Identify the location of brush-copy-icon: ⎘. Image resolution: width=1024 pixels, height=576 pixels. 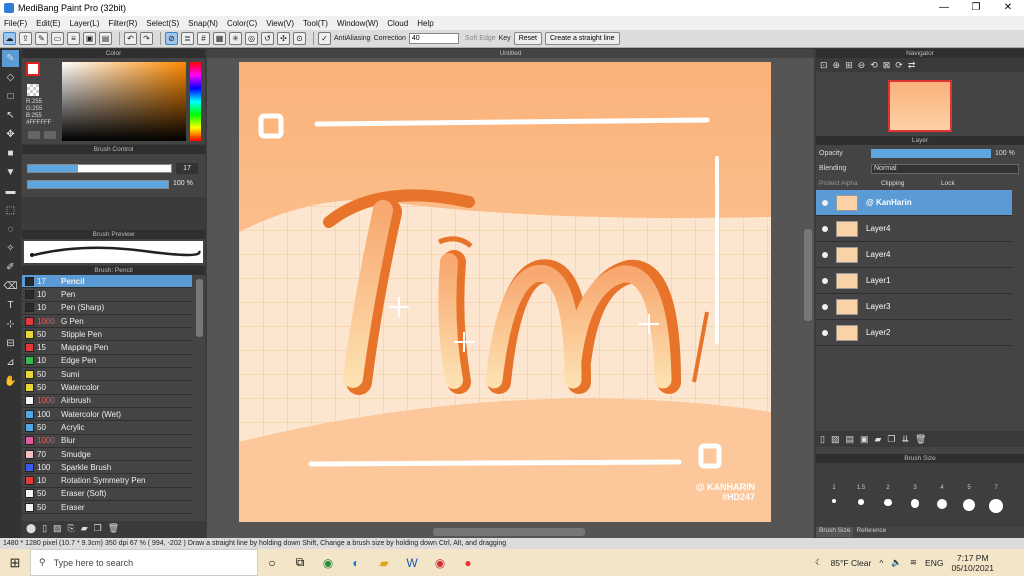
(71, 528).